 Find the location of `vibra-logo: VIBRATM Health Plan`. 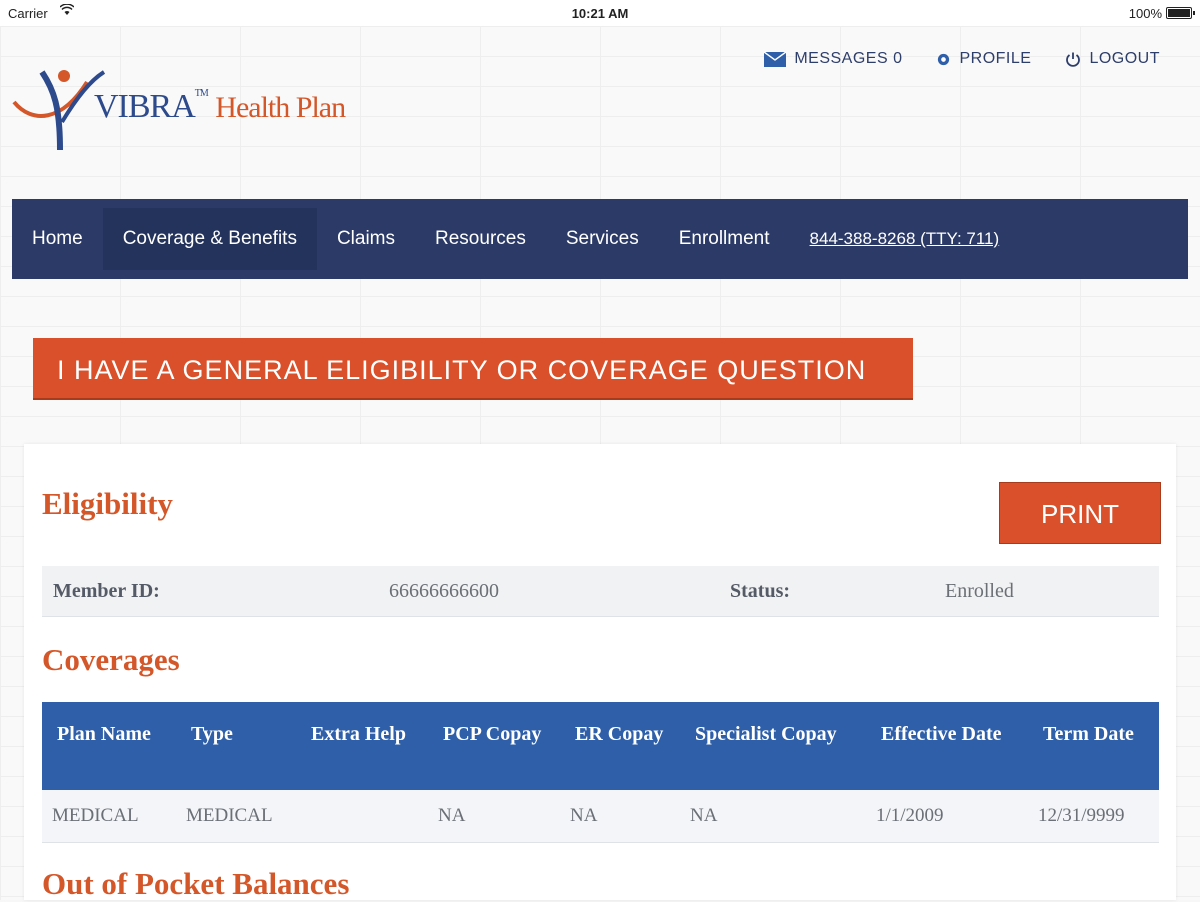

vibra-logo: VIBRATM Health Plan is located at coordinates (182, 108).